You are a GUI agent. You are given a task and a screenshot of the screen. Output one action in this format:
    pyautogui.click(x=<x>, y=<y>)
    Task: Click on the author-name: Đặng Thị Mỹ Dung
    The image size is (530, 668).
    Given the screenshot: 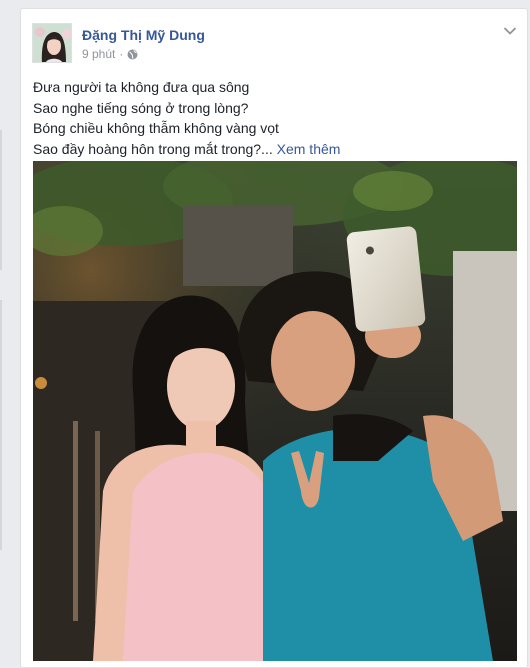 What is the action you would take?
    pyautogui.click(x=143, y=35)
    